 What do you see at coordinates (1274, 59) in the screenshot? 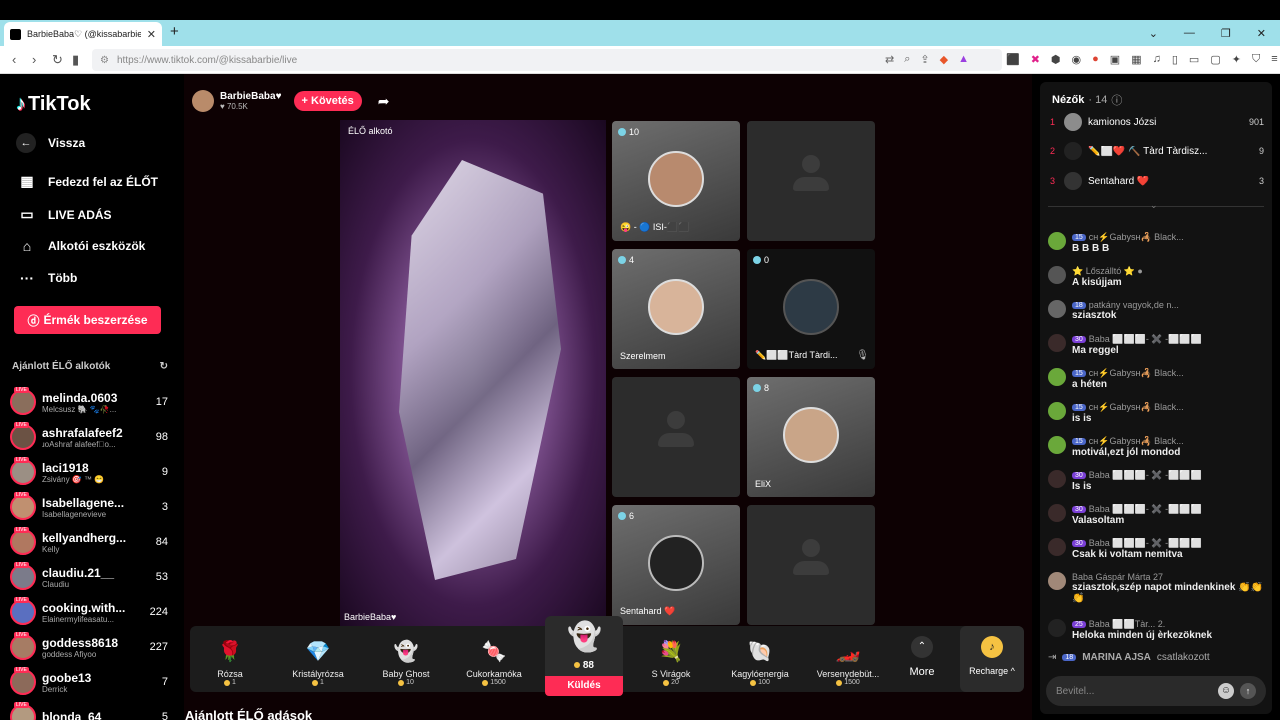
I see `menu-icon: ≡` at bounding box center [1274, 59].